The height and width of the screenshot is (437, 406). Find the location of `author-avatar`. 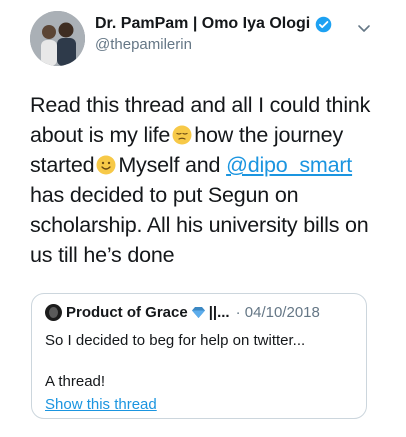

author-avatar is located at coordinates (57, 38).